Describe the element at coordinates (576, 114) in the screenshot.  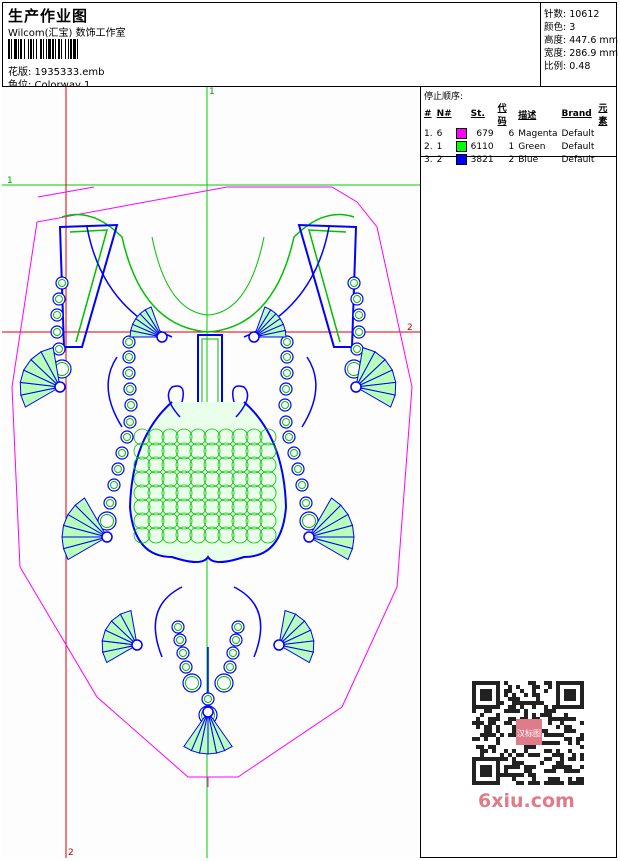
I see `col-header: Brand` at that location.